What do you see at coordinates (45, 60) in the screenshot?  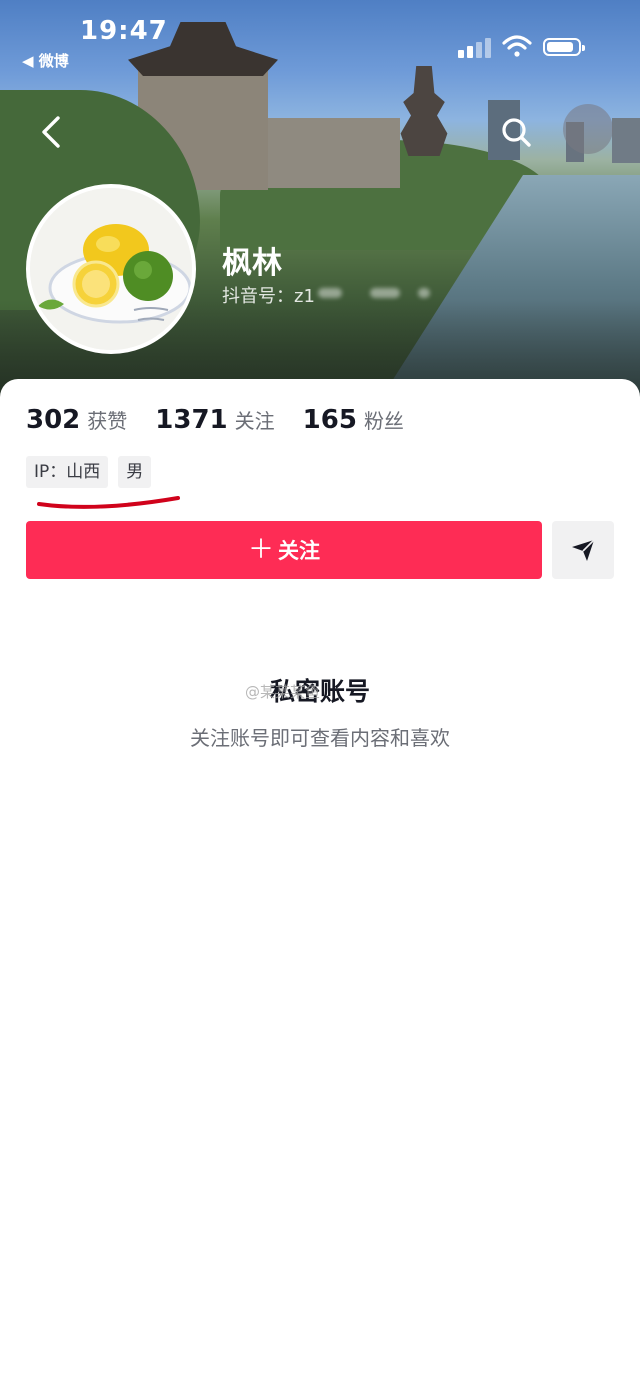 I see `back-to-app-link: ◀ 微博` at bounding box center [45, 60].